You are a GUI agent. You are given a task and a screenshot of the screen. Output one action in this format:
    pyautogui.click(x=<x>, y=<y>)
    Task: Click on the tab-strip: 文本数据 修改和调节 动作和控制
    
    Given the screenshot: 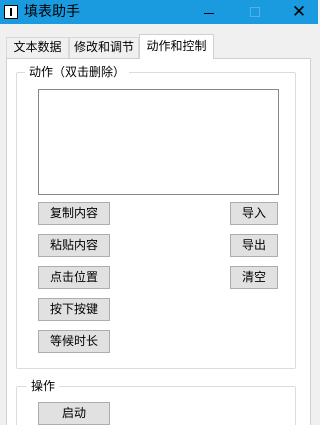 What is the action you would take?
    pyautogui.click(x=159, y=42)
    